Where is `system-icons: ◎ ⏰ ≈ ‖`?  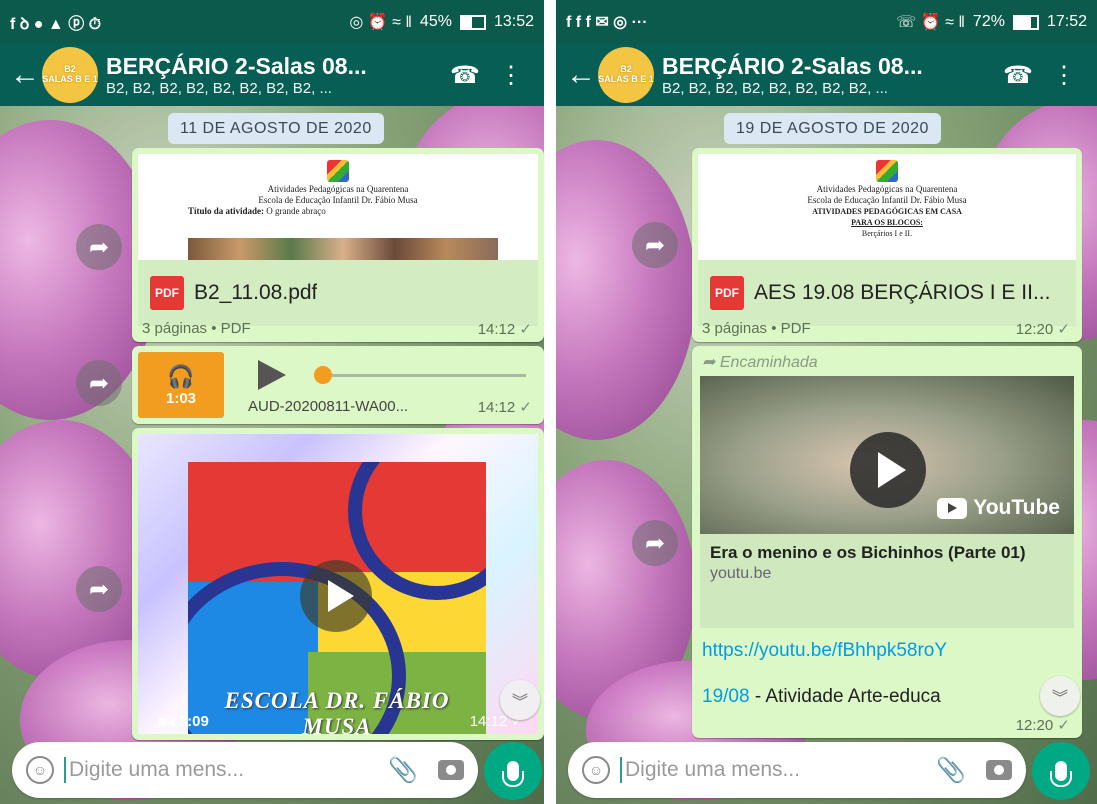 system-icons: ◎ ⏰ ≈ ‖ is located at coordinates (380, 22).